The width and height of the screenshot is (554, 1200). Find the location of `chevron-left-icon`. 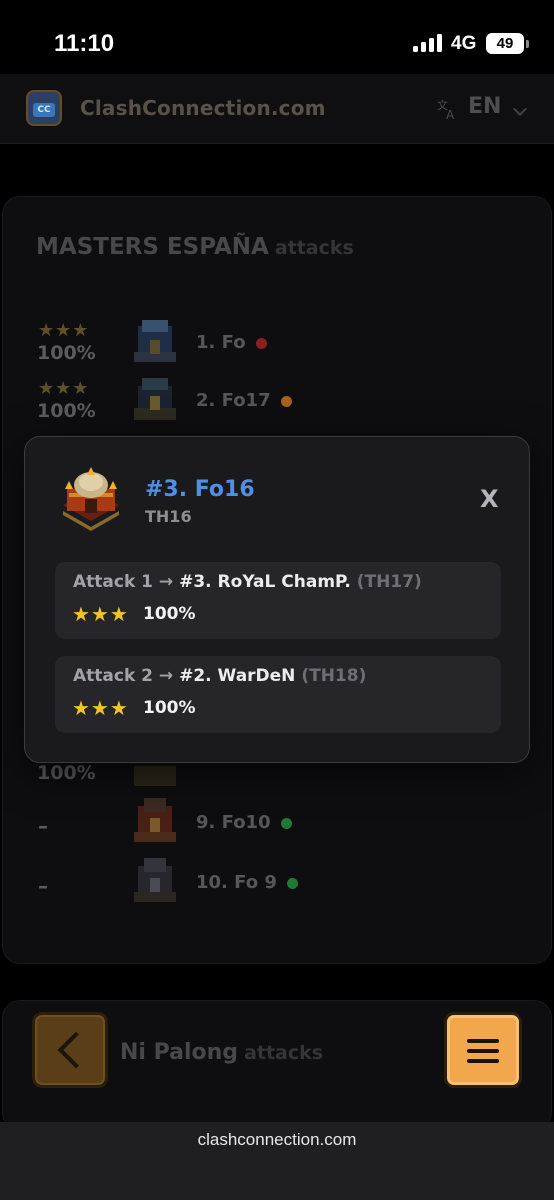

chevron-left-icon is located at coordinates (76, 1050).